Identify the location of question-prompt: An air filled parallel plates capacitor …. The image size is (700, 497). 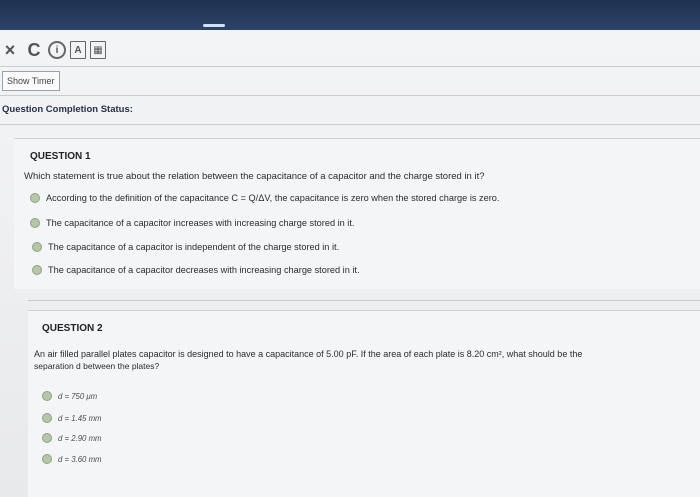
(308, 354).